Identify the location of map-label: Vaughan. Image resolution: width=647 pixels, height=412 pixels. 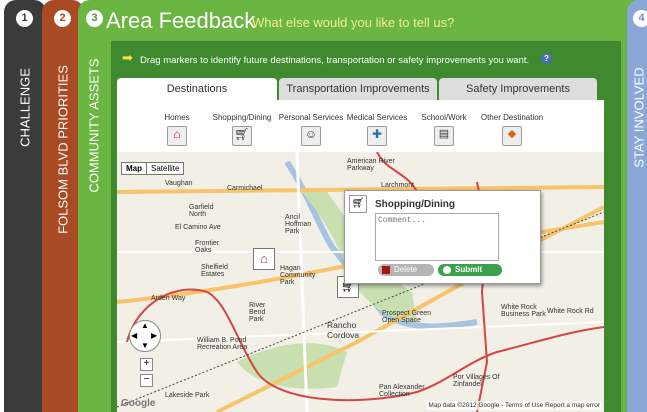
(179, 183).